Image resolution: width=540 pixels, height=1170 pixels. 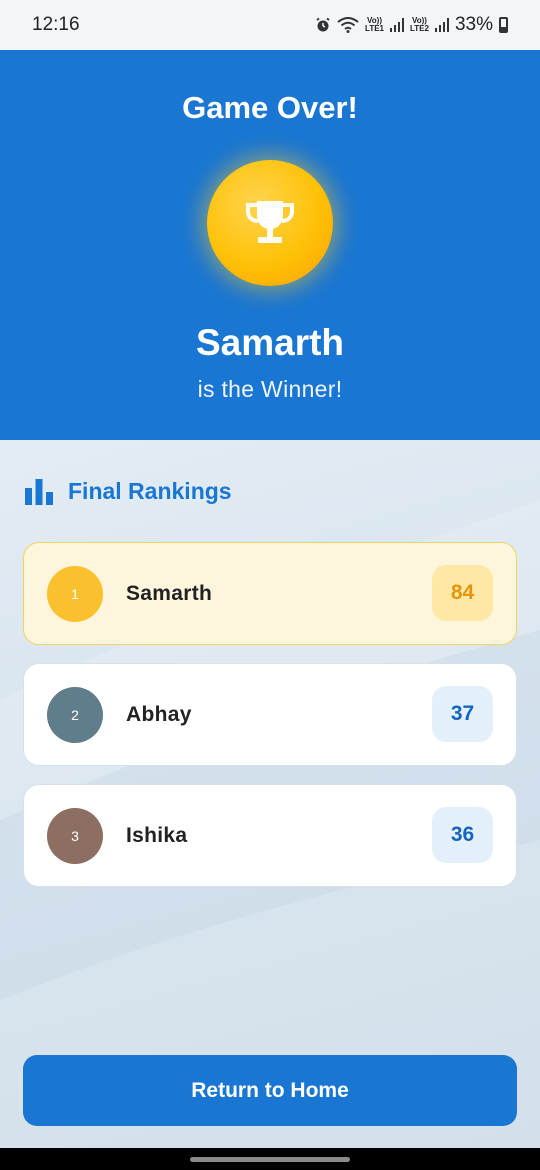 What do you see at coordinates (270, 835) in the screenshot?
I see `ranking-card: 3 Ishika 36` at bounding box center [270, 835].